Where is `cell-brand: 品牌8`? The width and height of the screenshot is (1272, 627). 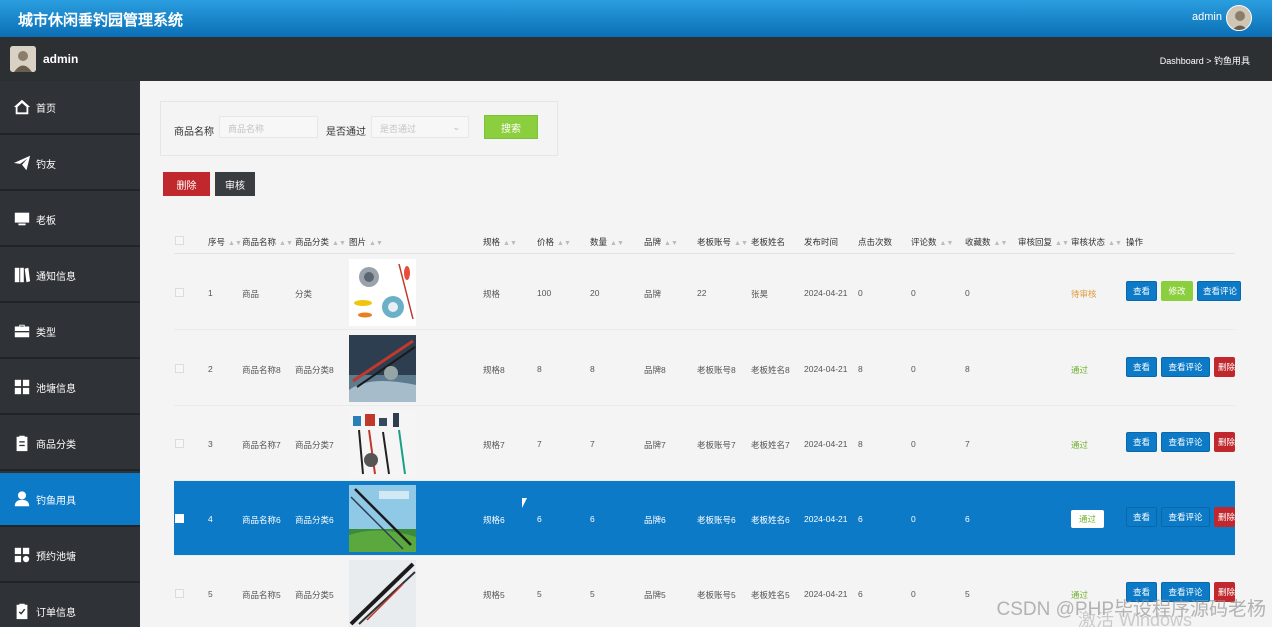
cell-brand: 品牌8 is located at coordinates (655, 370).